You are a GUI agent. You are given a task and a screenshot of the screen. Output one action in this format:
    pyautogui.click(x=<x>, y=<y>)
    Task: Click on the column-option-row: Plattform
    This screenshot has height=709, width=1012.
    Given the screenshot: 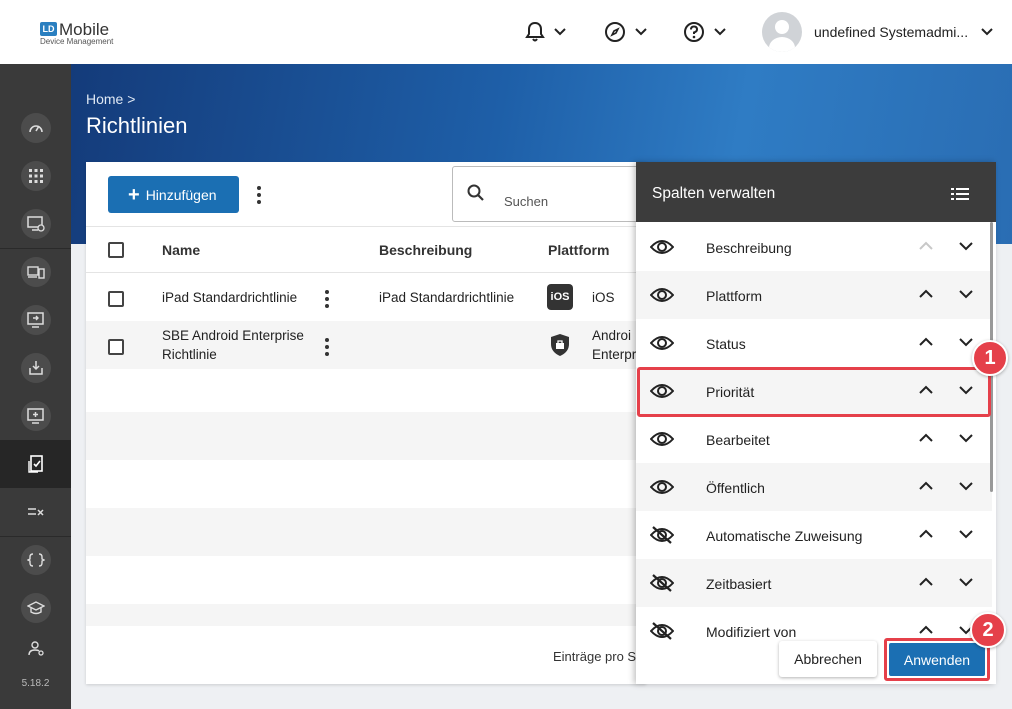 What is the action you would take?
    pyautogui.click(x=814, y=295)
    